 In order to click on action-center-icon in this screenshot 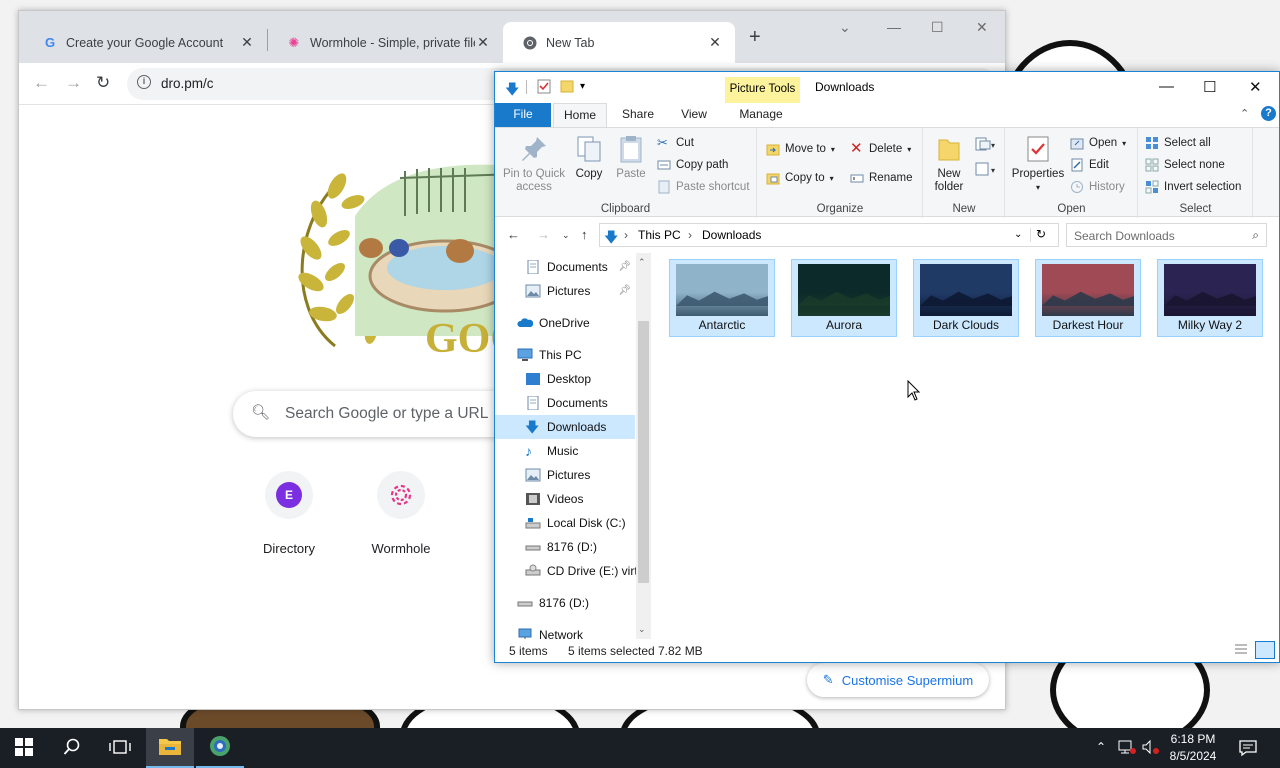, I will do `click(1248, 749)`.